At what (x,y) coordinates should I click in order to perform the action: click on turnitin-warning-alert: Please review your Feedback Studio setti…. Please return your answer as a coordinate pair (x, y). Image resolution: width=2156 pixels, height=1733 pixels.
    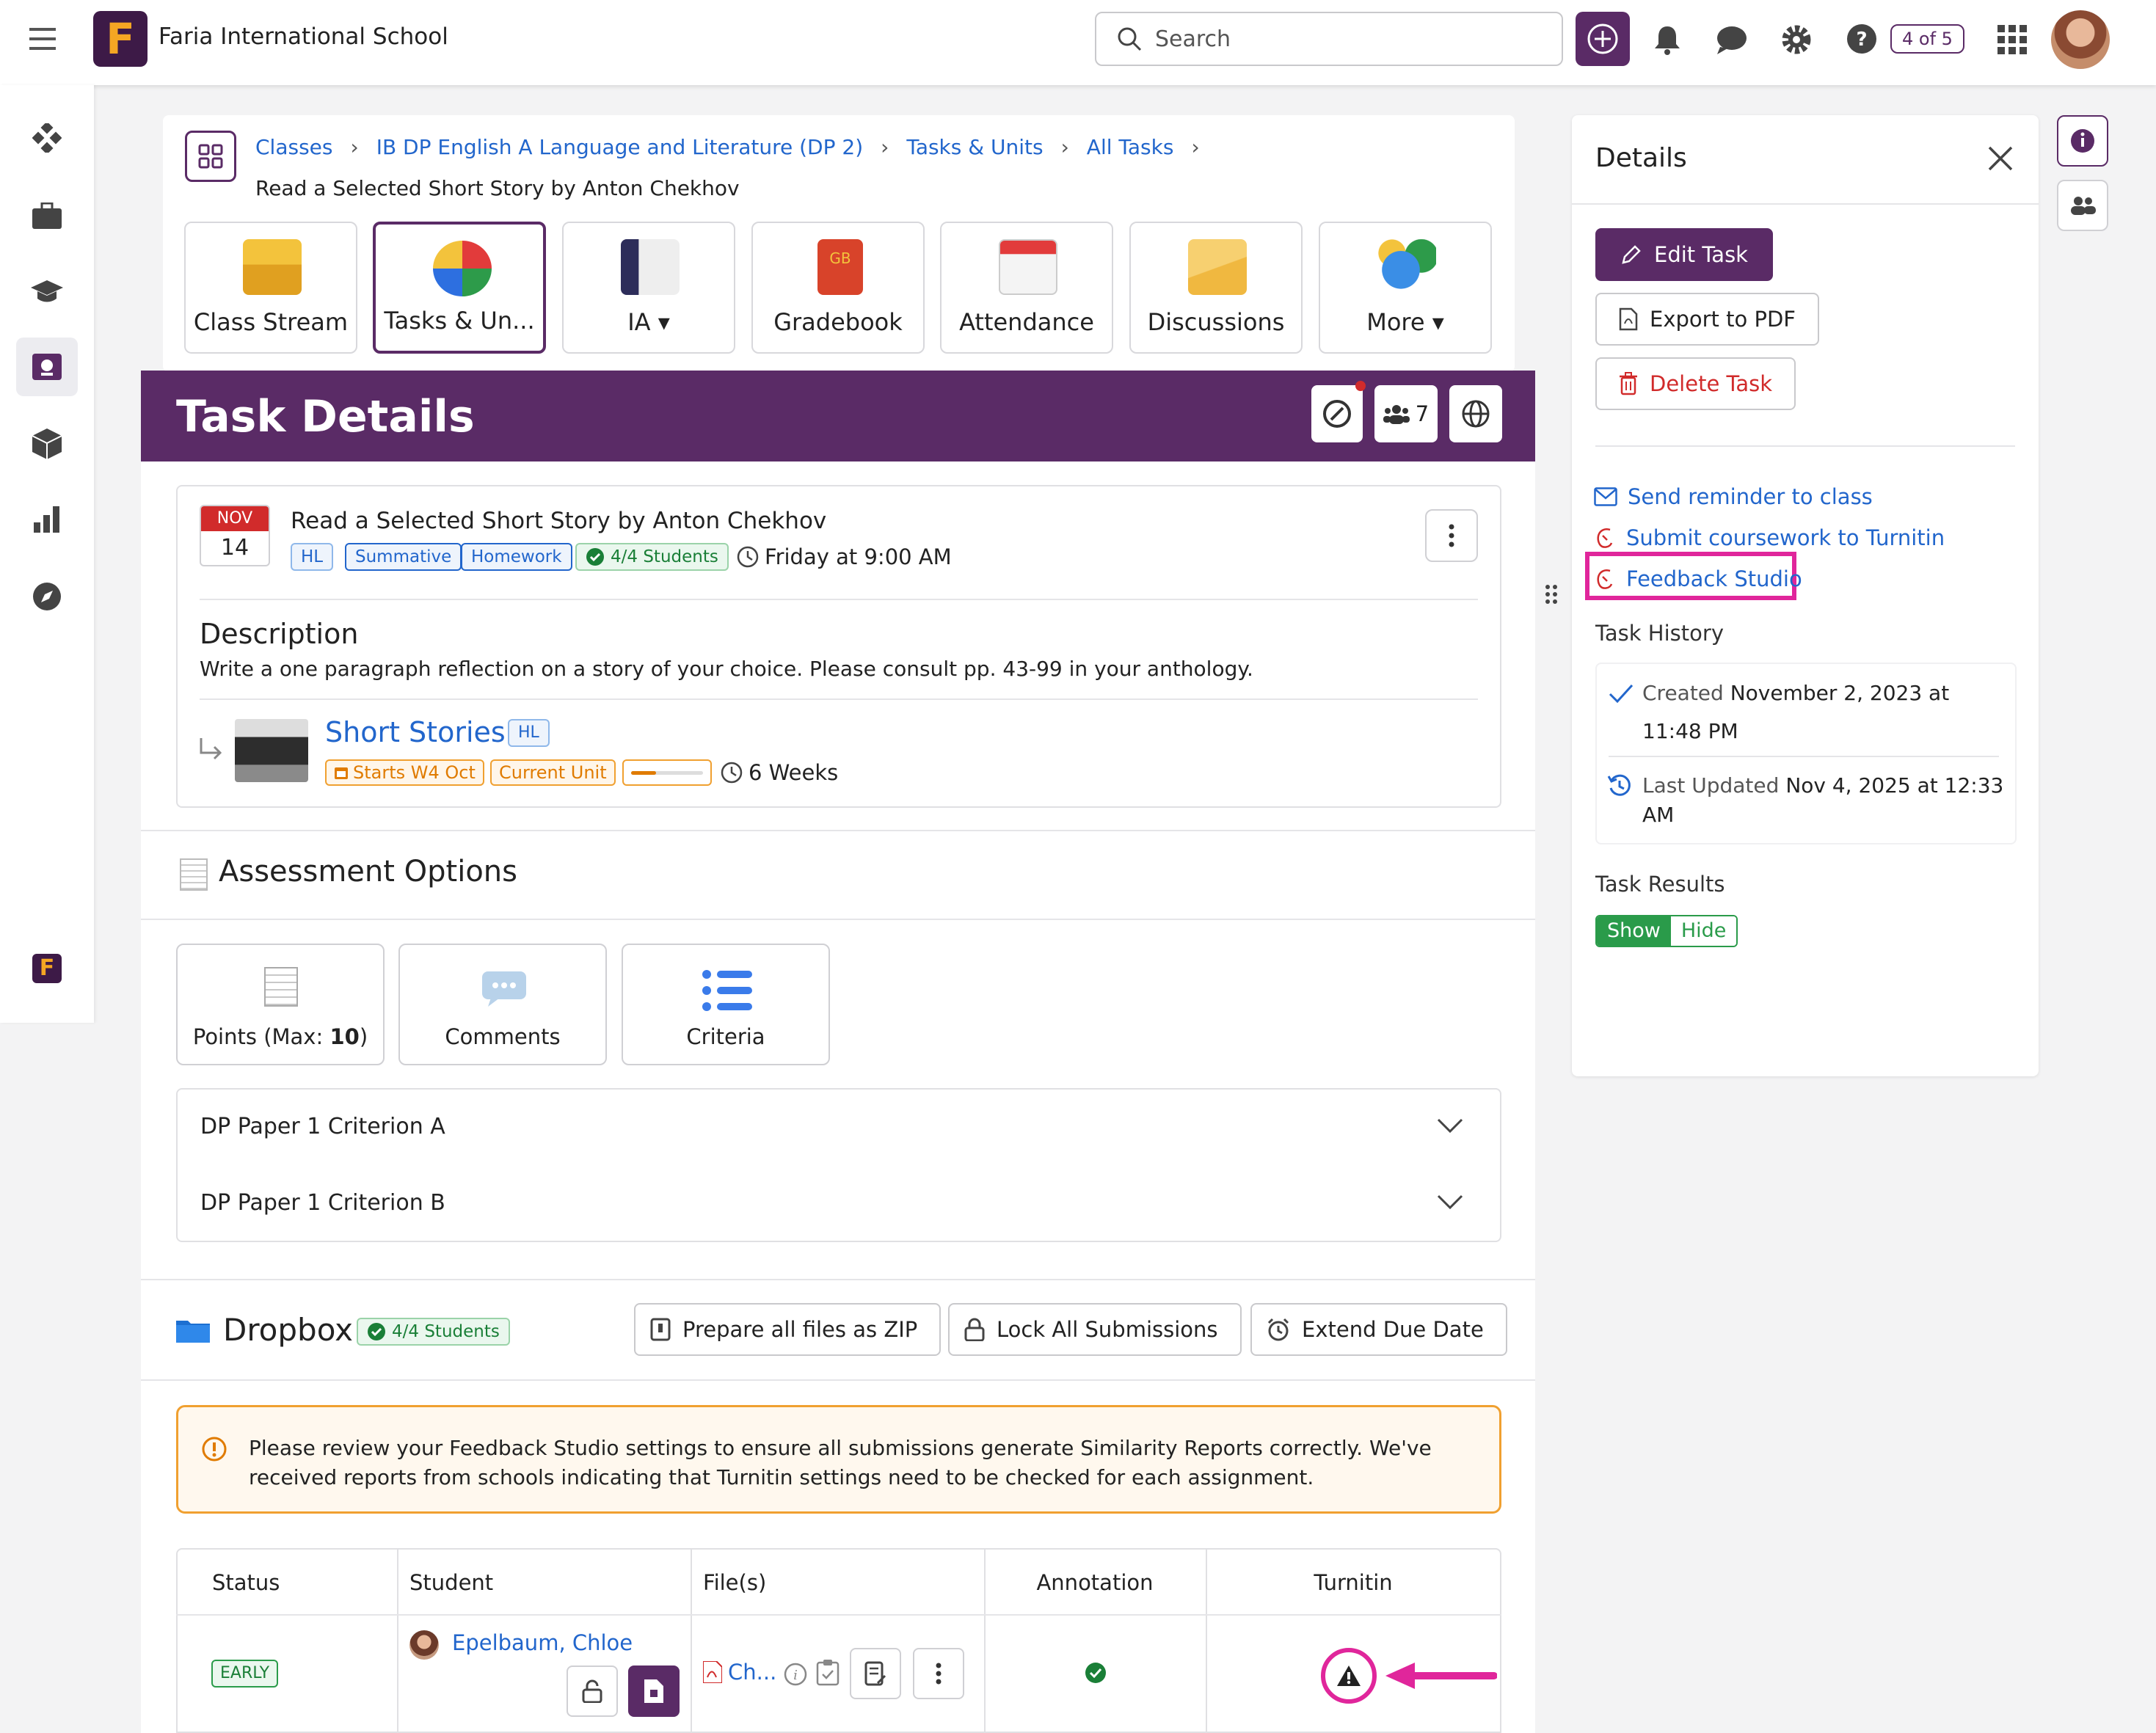
    Looking at the image, I should click on (838, 1459).